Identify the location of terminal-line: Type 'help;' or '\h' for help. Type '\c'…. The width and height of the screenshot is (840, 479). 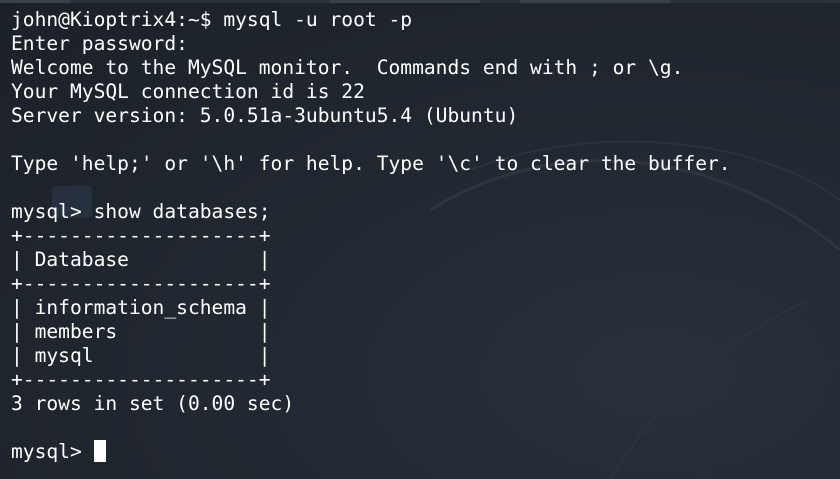
(371, 163).